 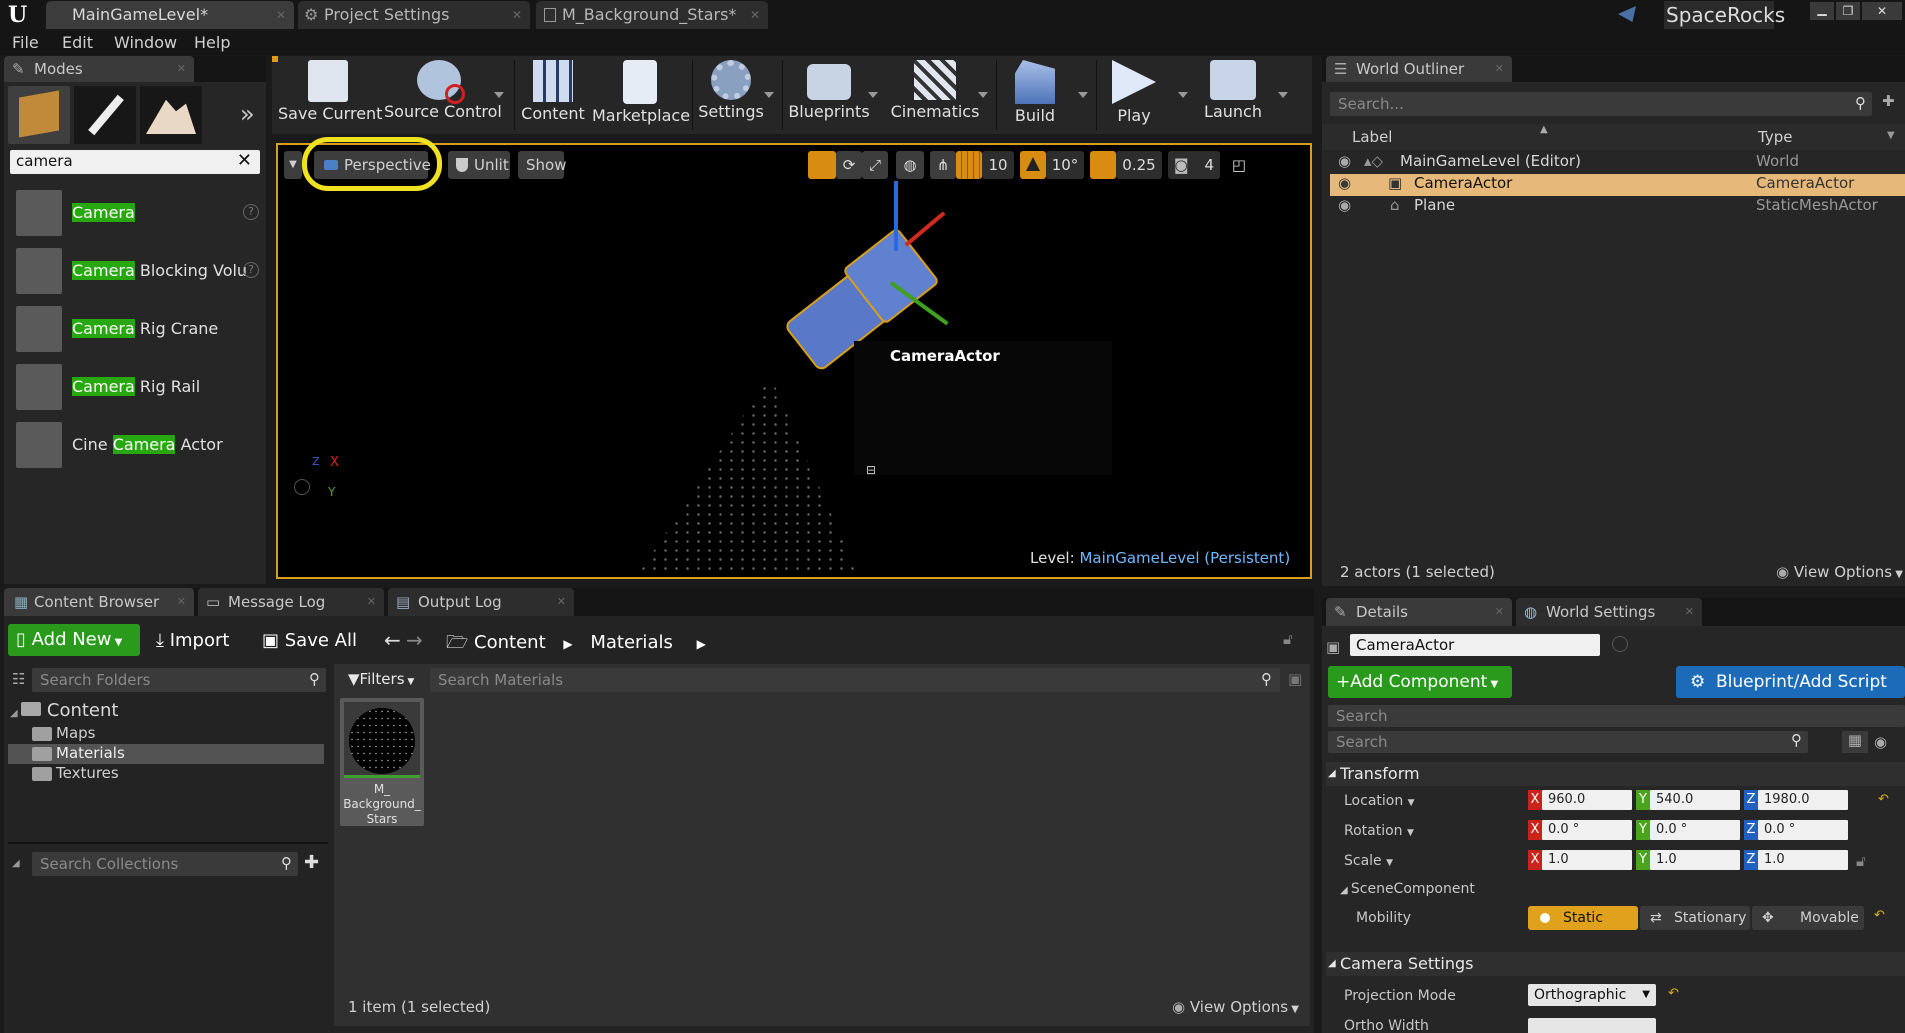 I want to click on tab-content-browser: ▦ Content Browser ✕, so click(x=99, y=602).